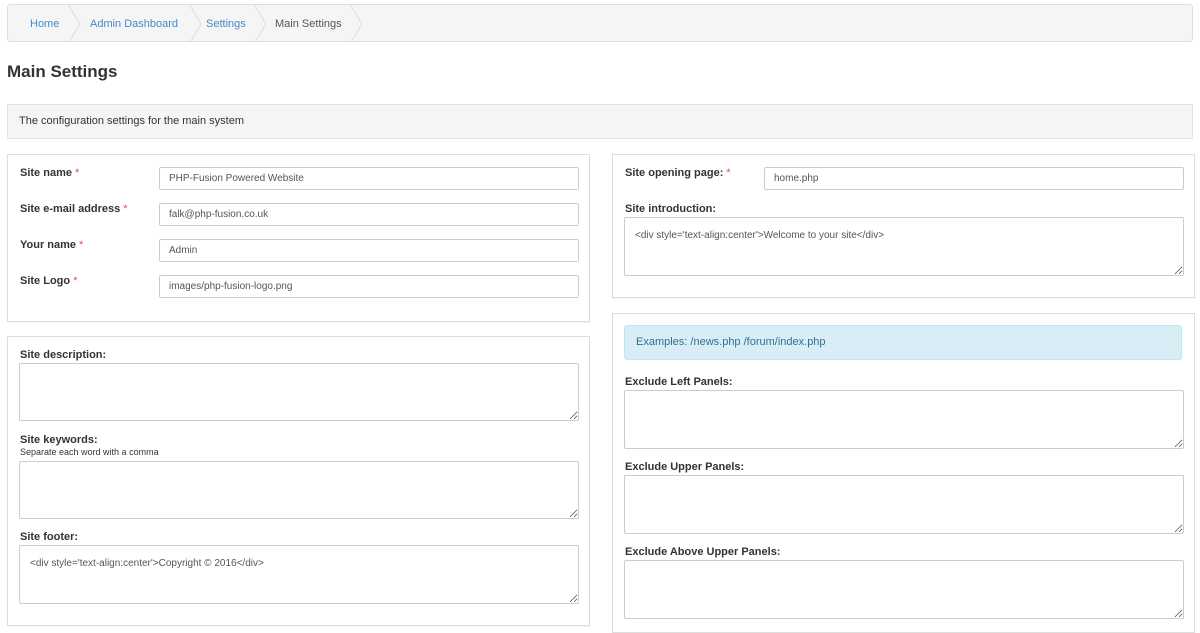 The image size is (1200, 633). I want to click on exclude-left-panels-label: Exclude Left Panels:, so click(679, 382).